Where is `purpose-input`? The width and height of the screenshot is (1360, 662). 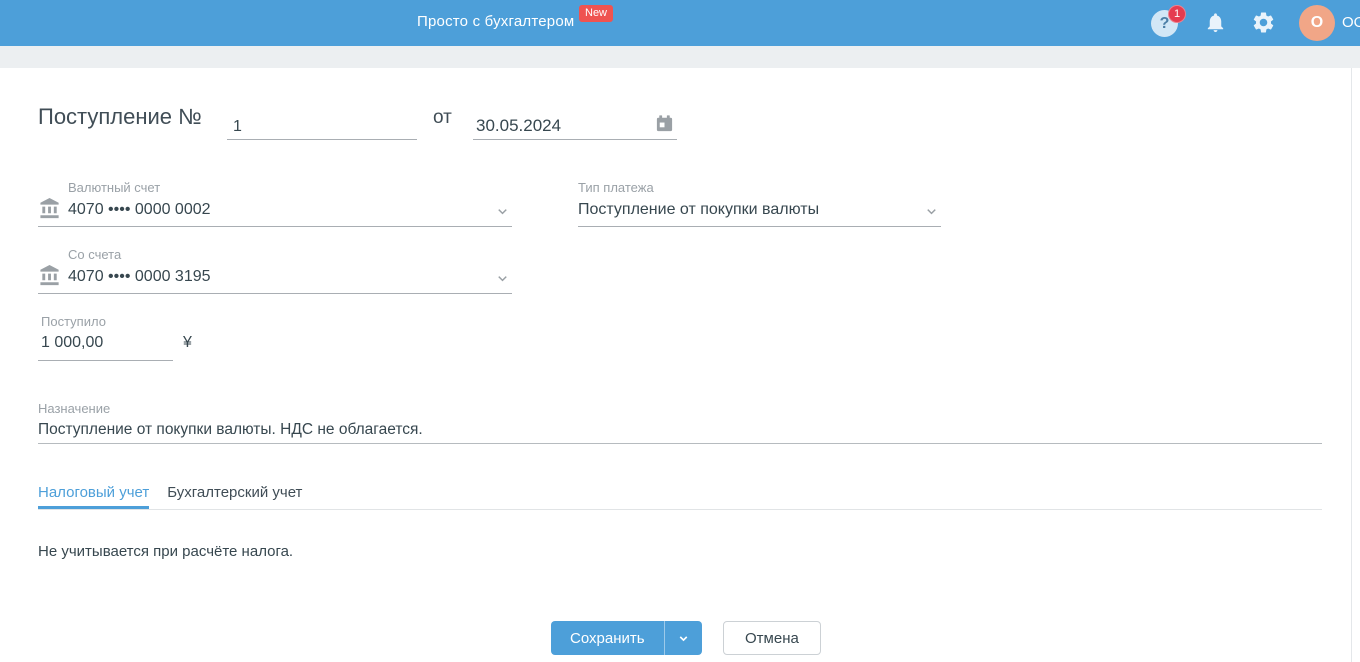 purpose-input is located at coordinates (680, 430).